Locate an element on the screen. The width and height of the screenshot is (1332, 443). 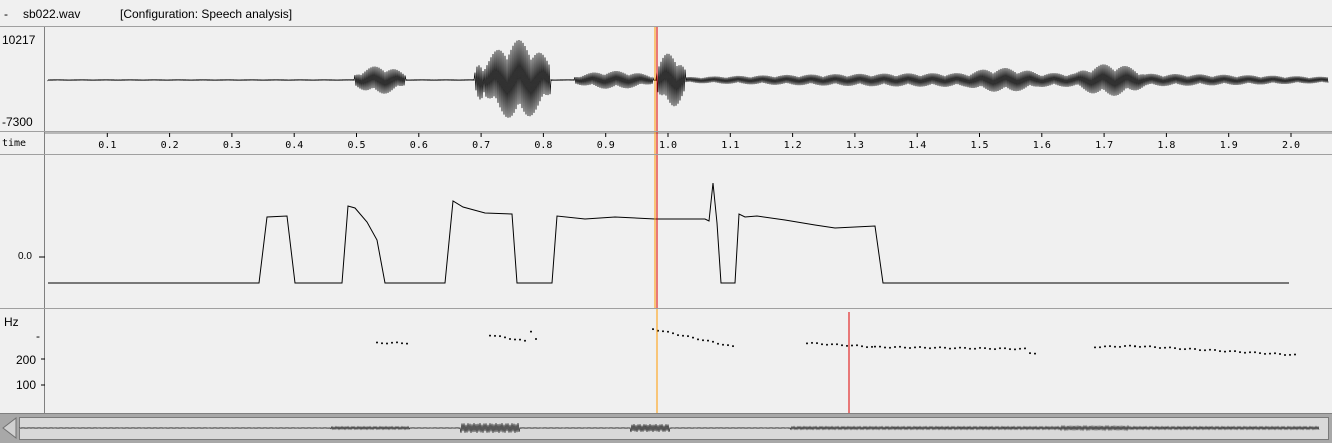
time-tick-label: 1.2 is located at coordinates (792, 145).